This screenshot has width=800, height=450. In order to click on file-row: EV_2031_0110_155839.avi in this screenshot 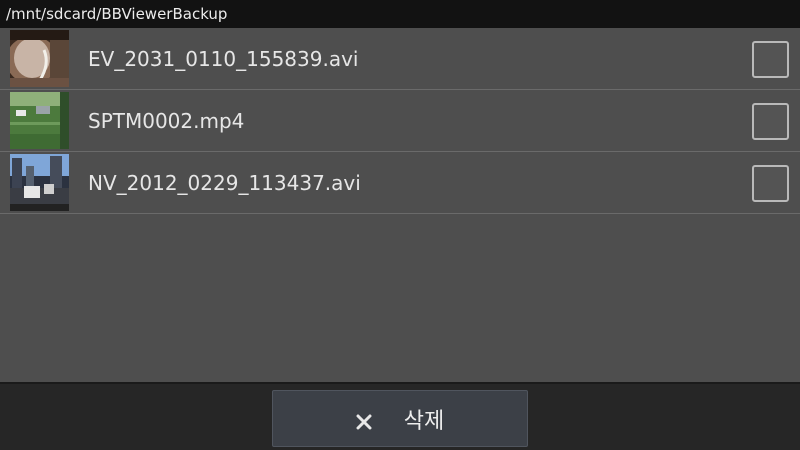, I will do `click(400, 59)`.